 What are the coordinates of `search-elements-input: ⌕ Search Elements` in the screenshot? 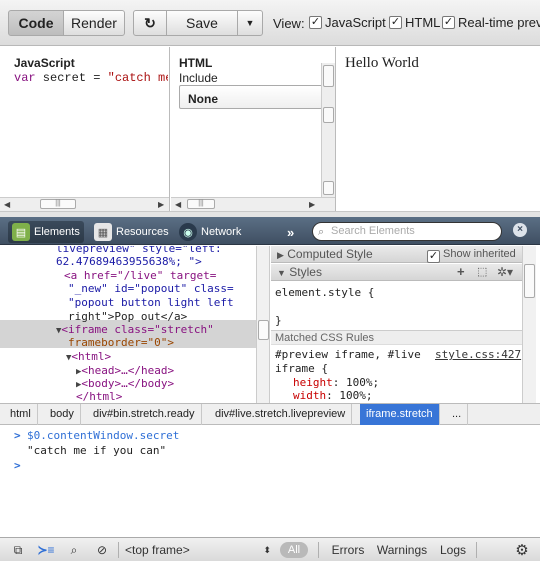 It's located at (407, 231).